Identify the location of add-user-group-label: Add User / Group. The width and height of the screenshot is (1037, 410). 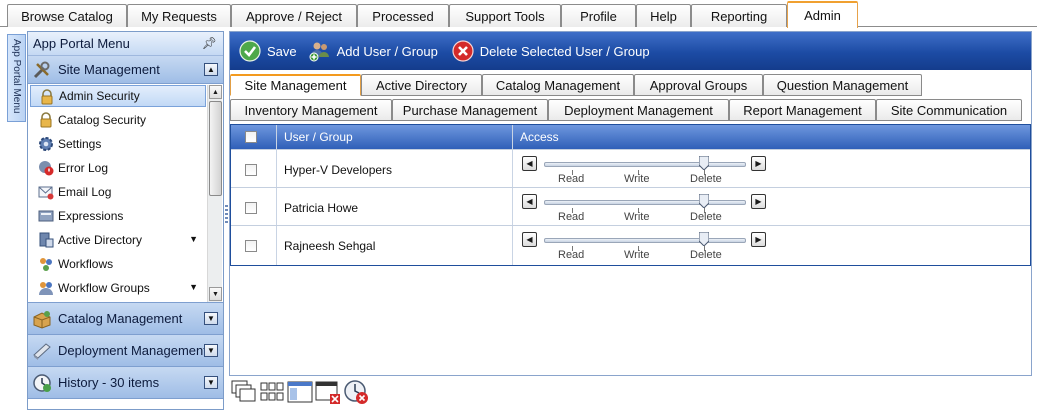
(387, 51).